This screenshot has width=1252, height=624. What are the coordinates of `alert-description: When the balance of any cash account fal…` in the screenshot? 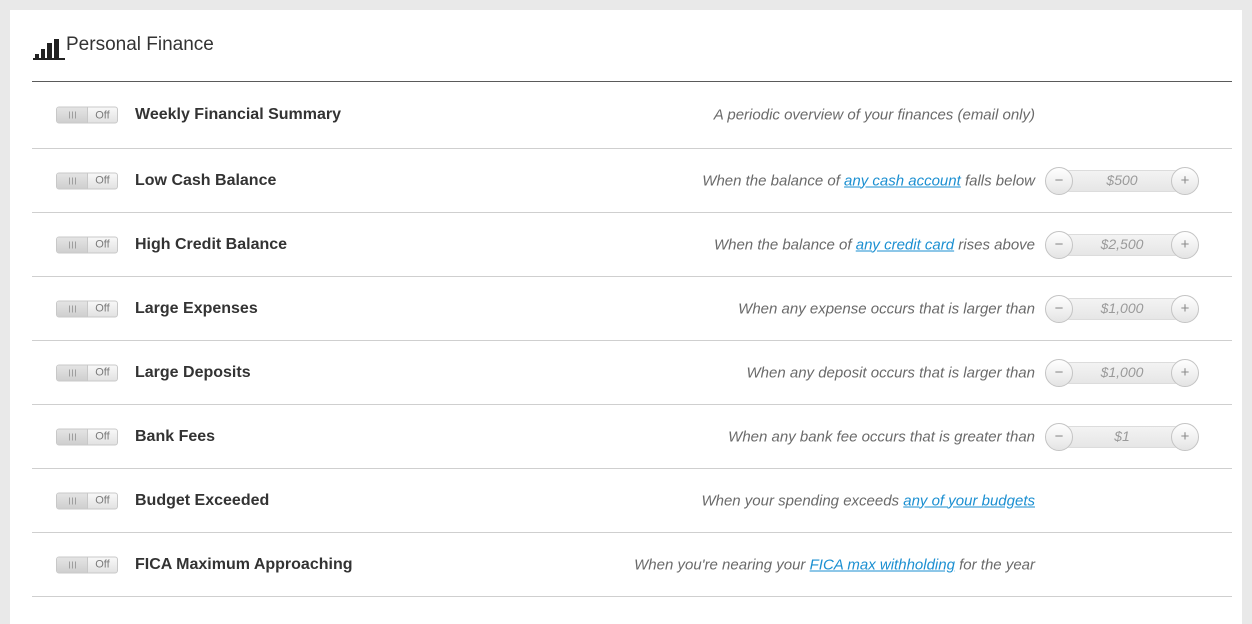 It's located at (868, 180).